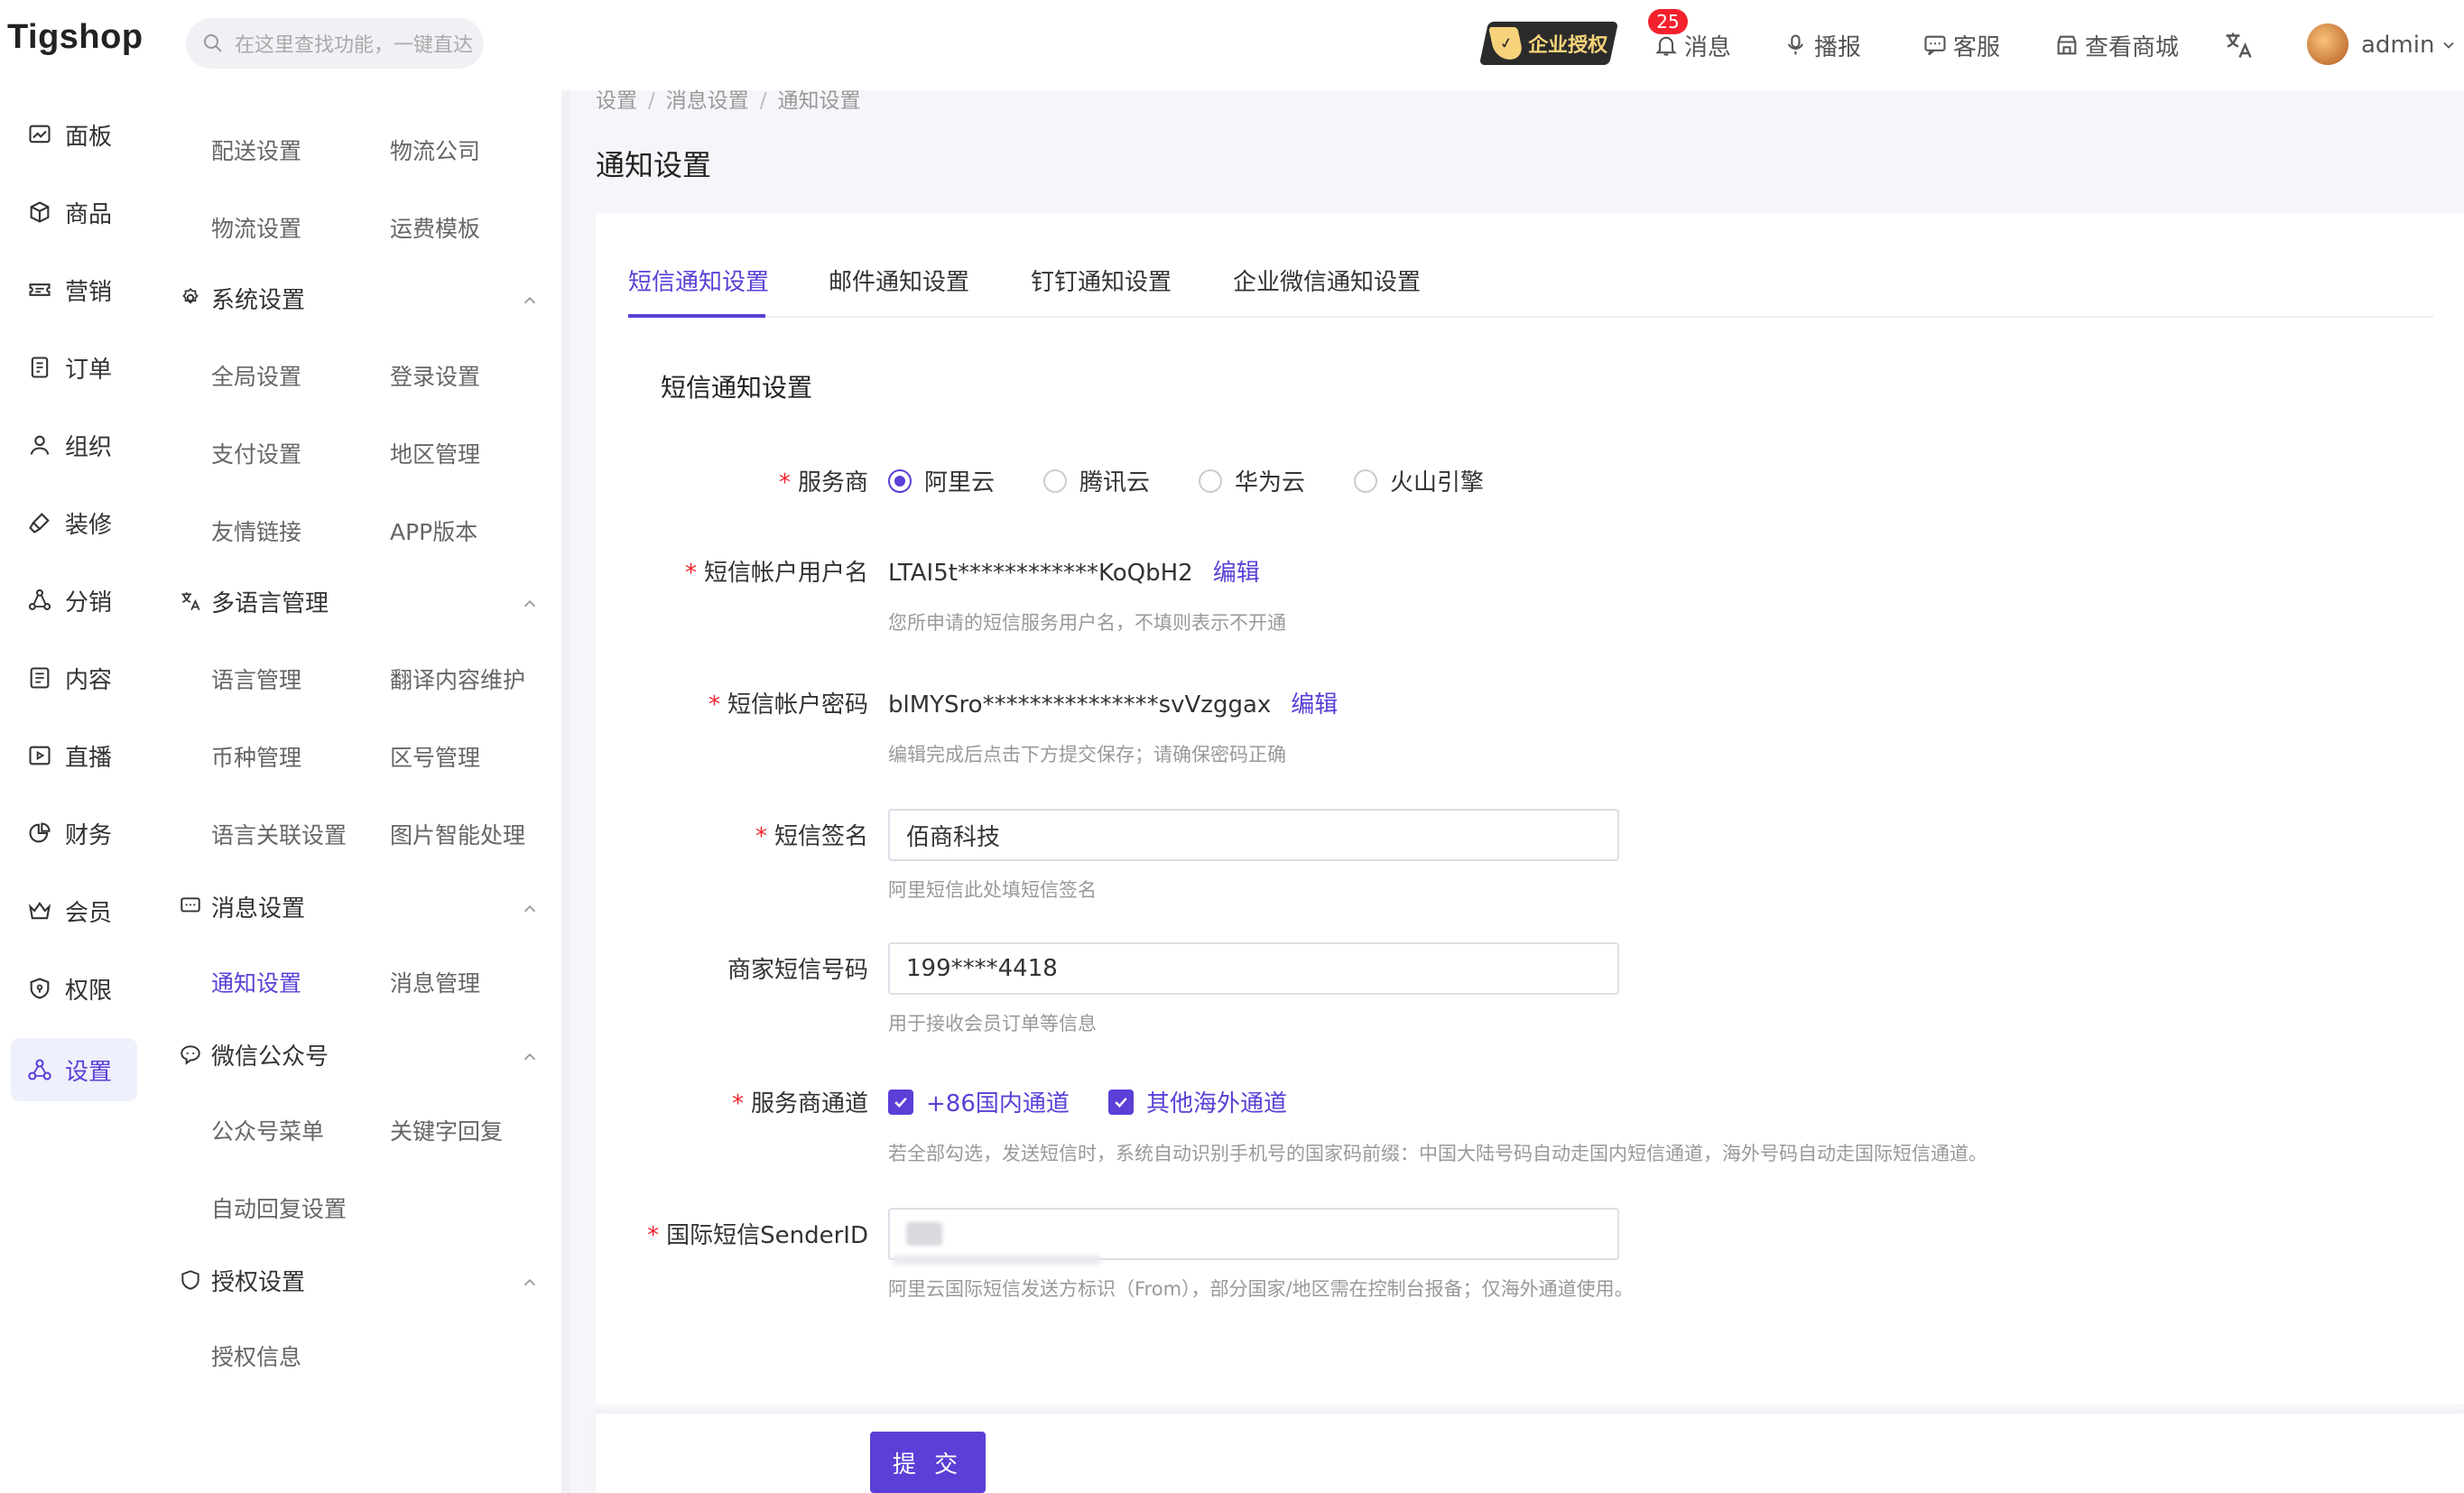  I want to click on submenu-link: 支付设置, so click(256, 453).